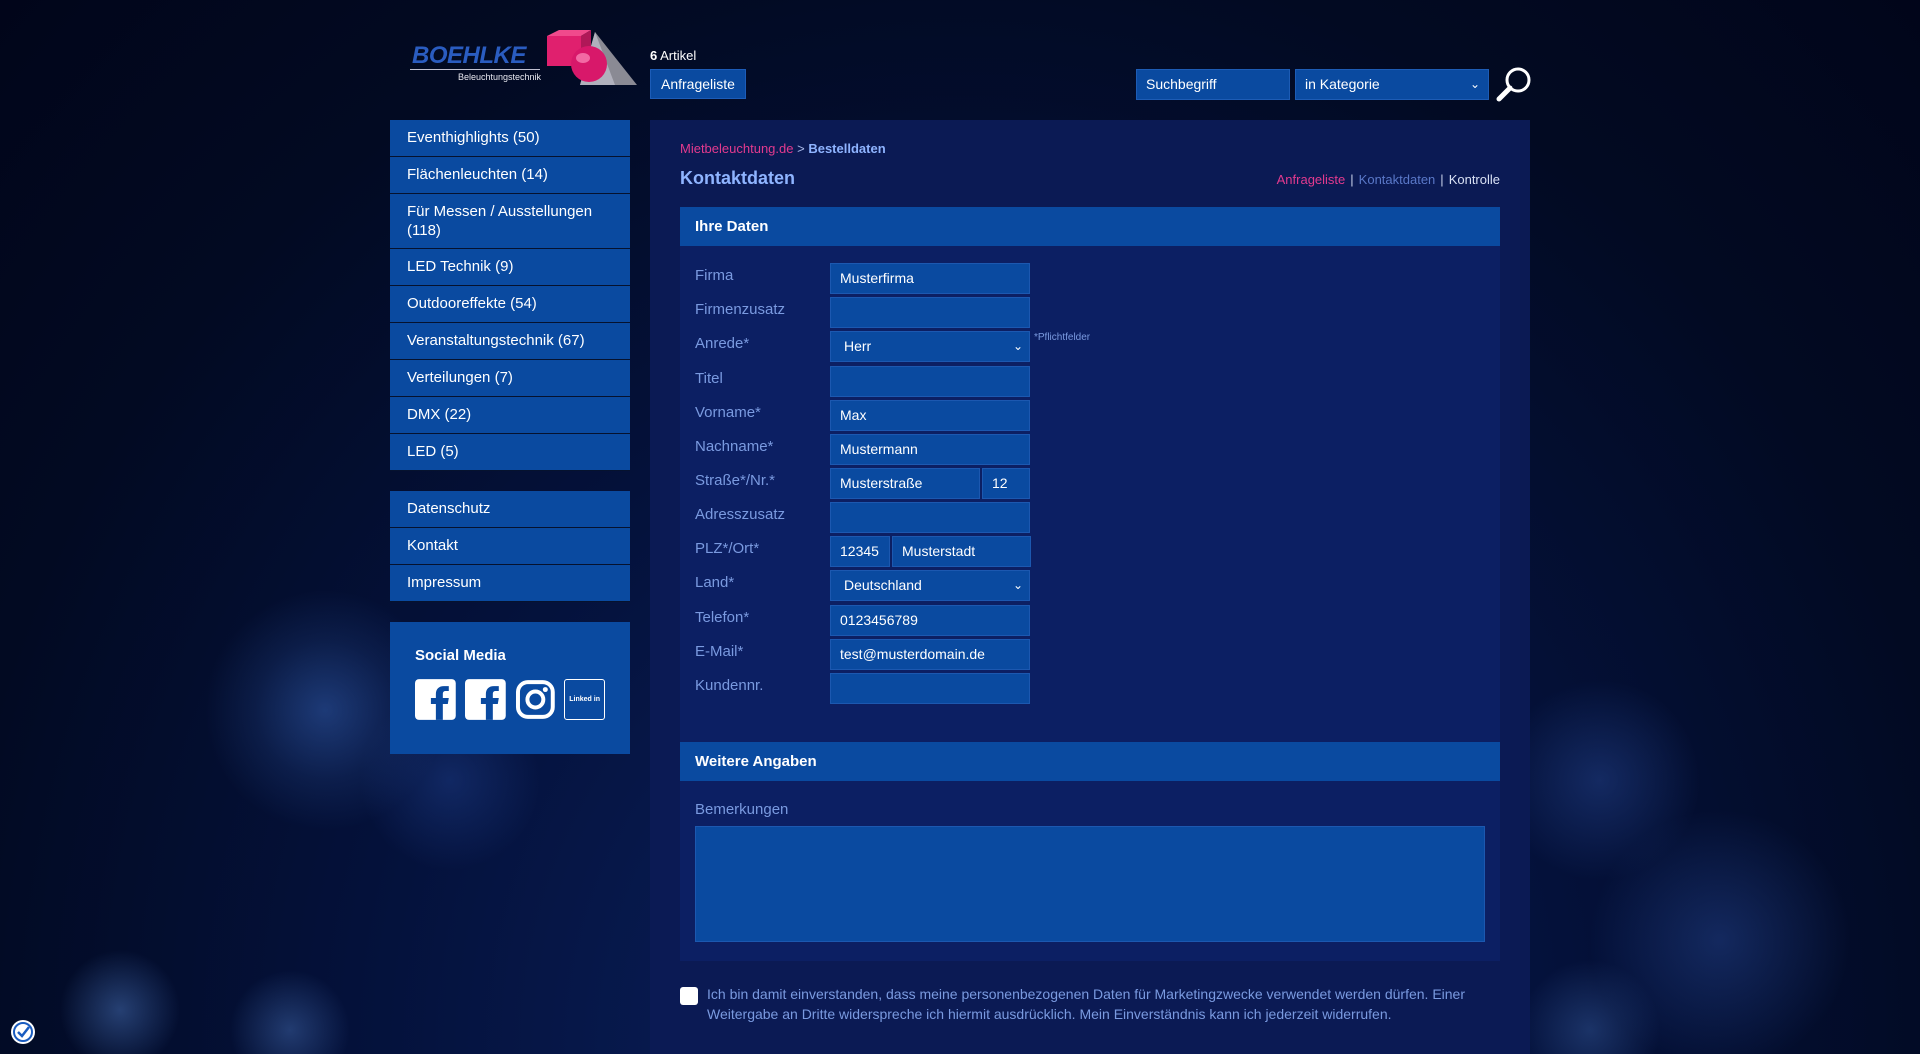 This screenshot has width=1920, height=1054. What do you see at coordinates (883, 585) in the screenshot?
I see `land-select-value: Deutschland` at bounding box center [883, 585].